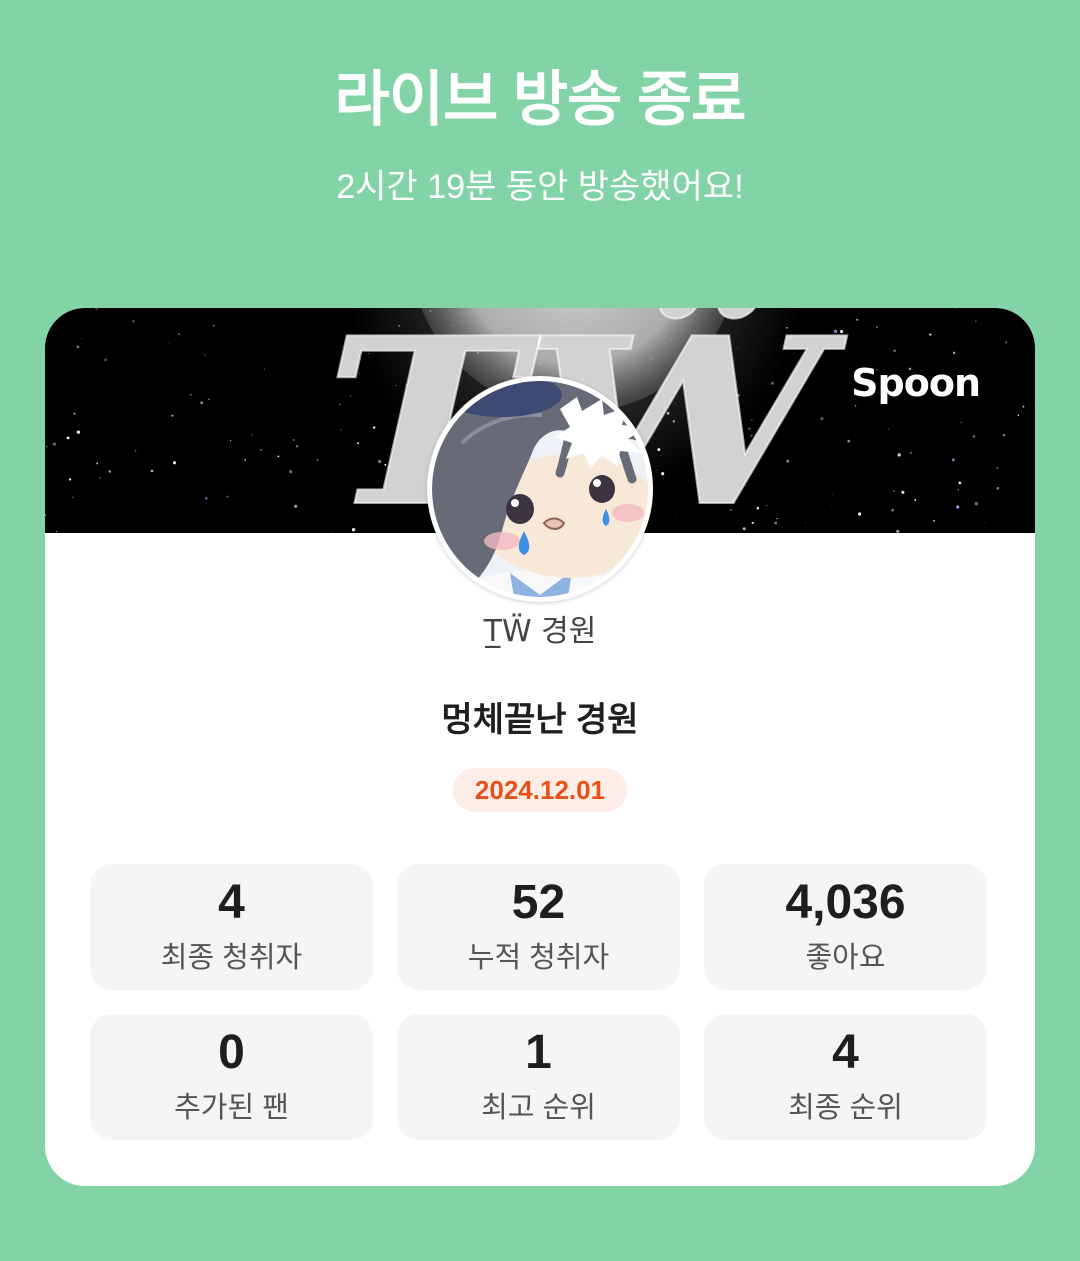  I want to click on date-row: 2024.12.01, so click(540, 790).